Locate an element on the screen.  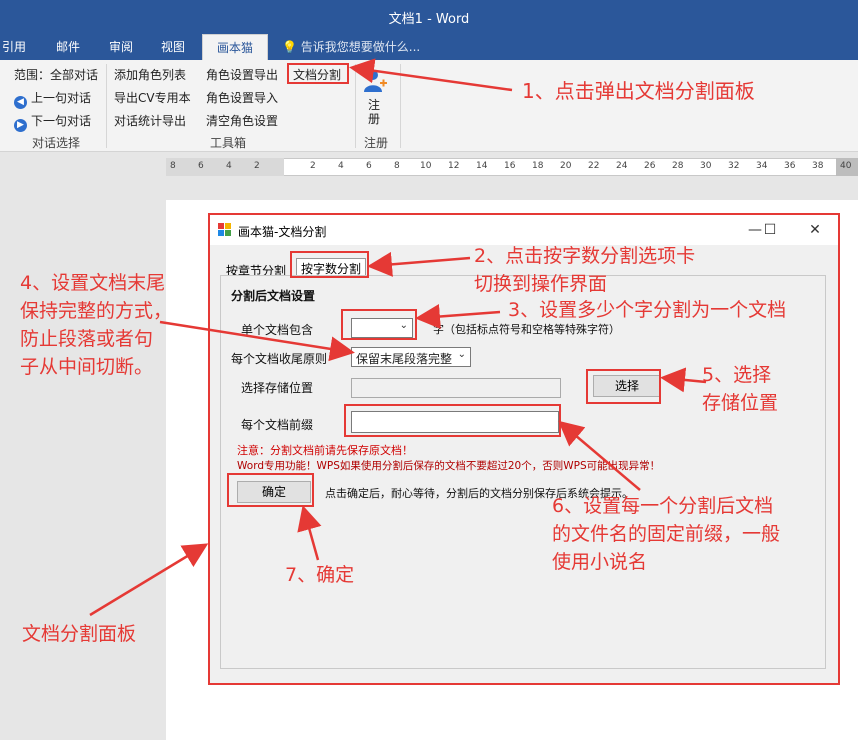
annotation-1: 1、点击弹出文档分割面板 is located at coordinates (638, 91).